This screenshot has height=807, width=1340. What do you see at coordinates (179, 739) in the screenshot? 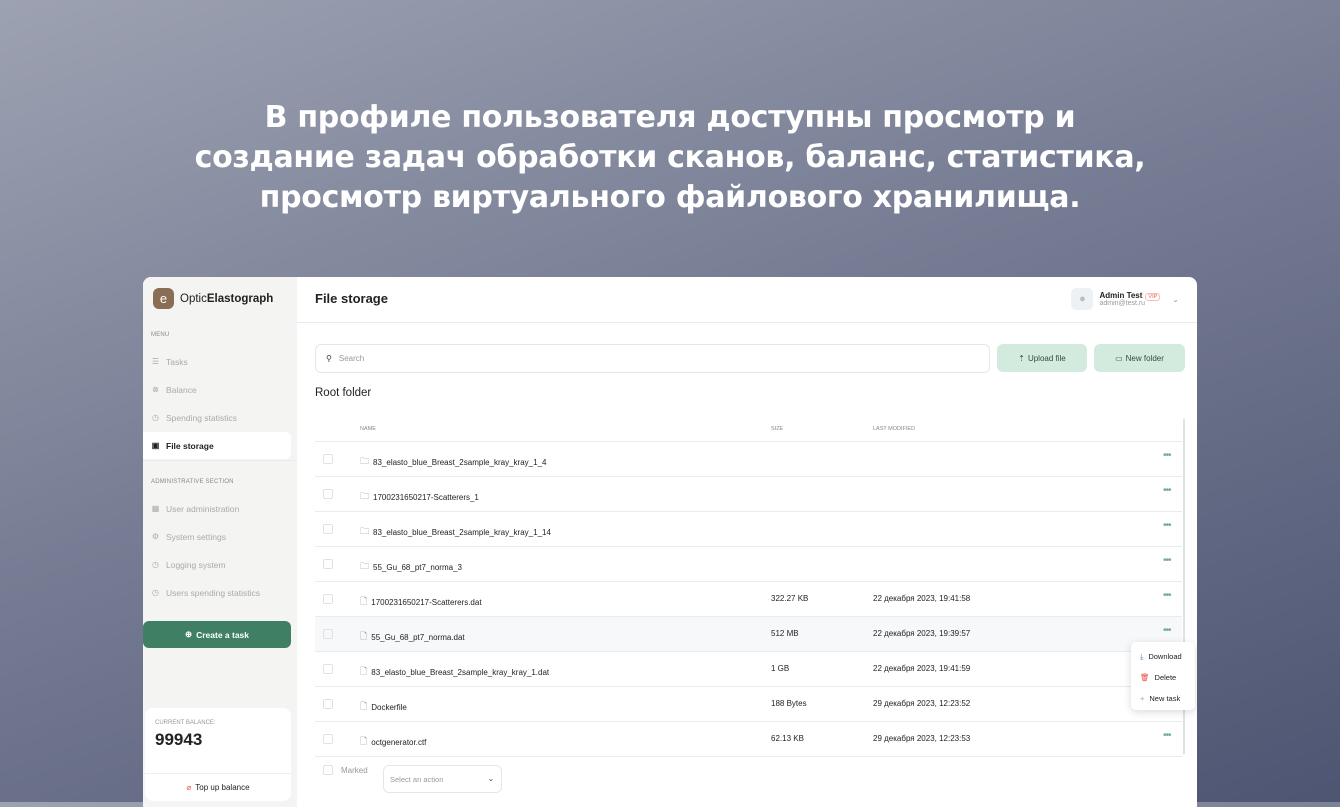
I see `balance-value: 99943` at bounding box center [179, 739].